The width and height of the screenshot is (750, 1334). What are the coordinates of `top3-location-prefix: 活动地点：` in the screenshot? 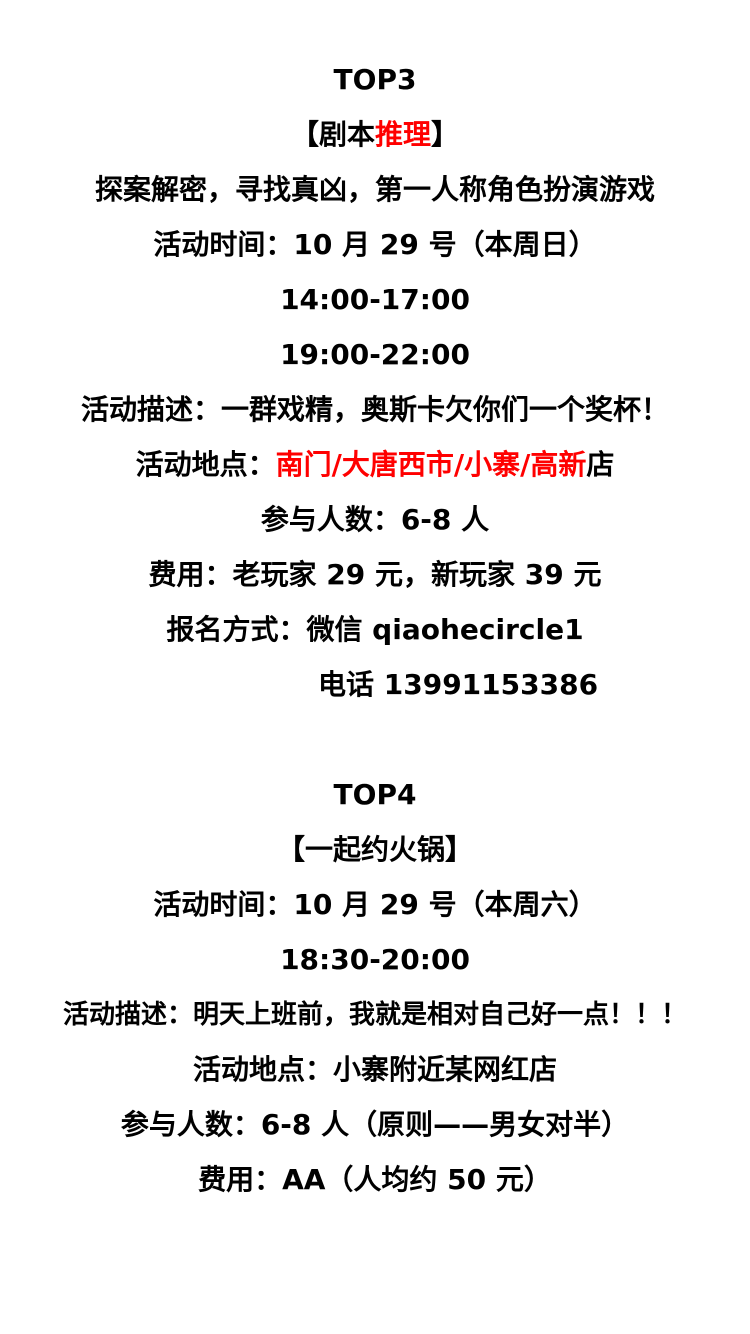 It's located at (205, 464).